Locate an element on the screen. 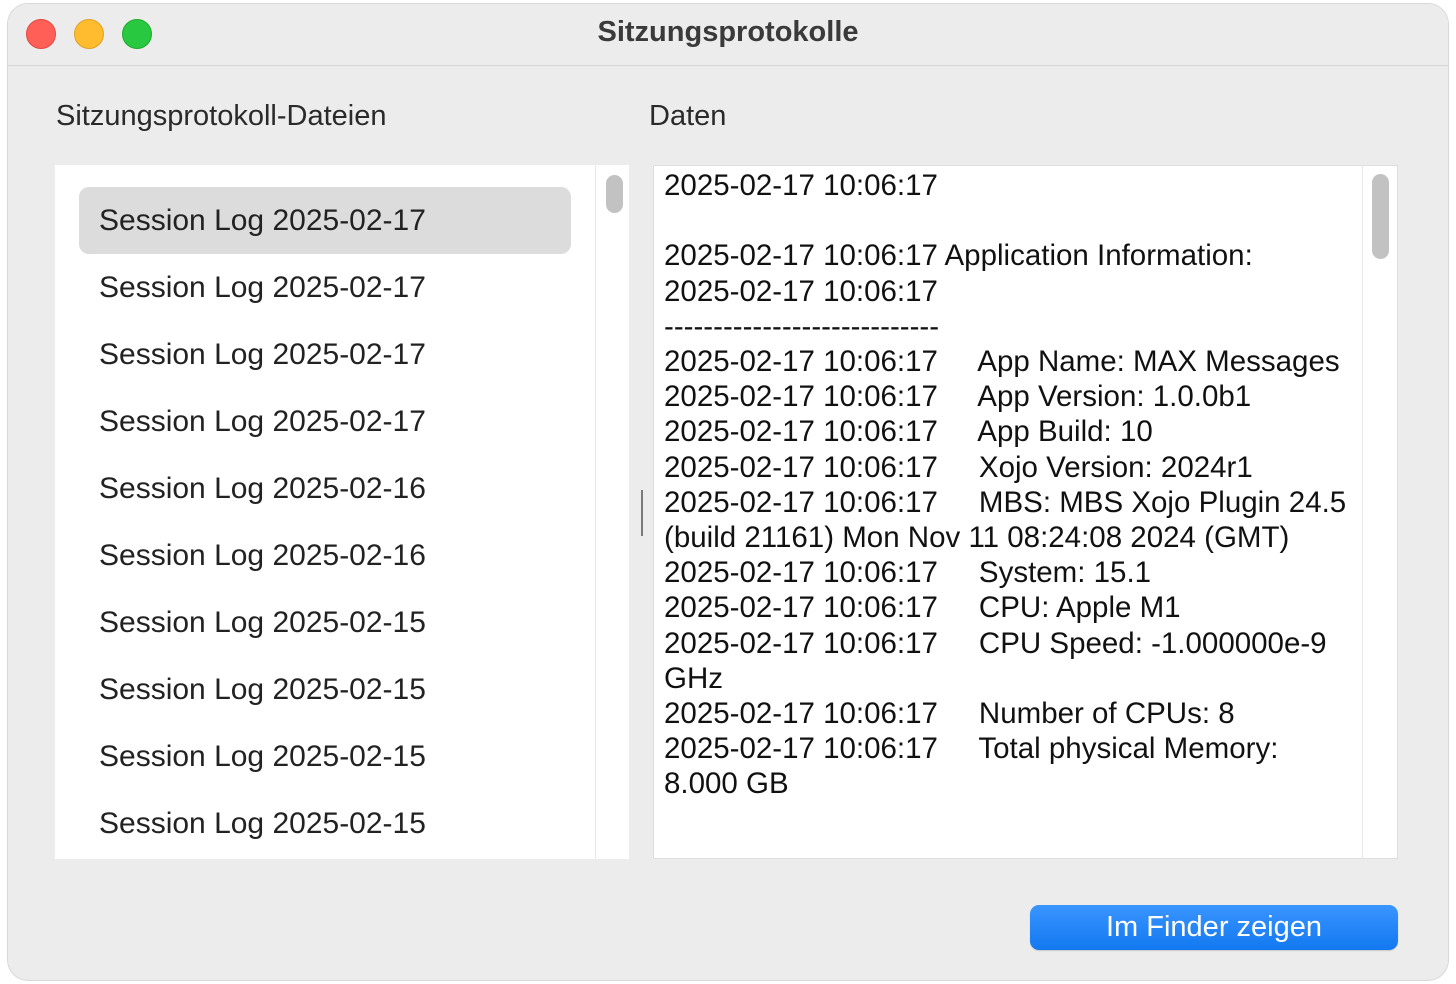 The height and width of the screenshot is (984, 1456). data-scrollbar-track is located at coordinates (1362, 512).